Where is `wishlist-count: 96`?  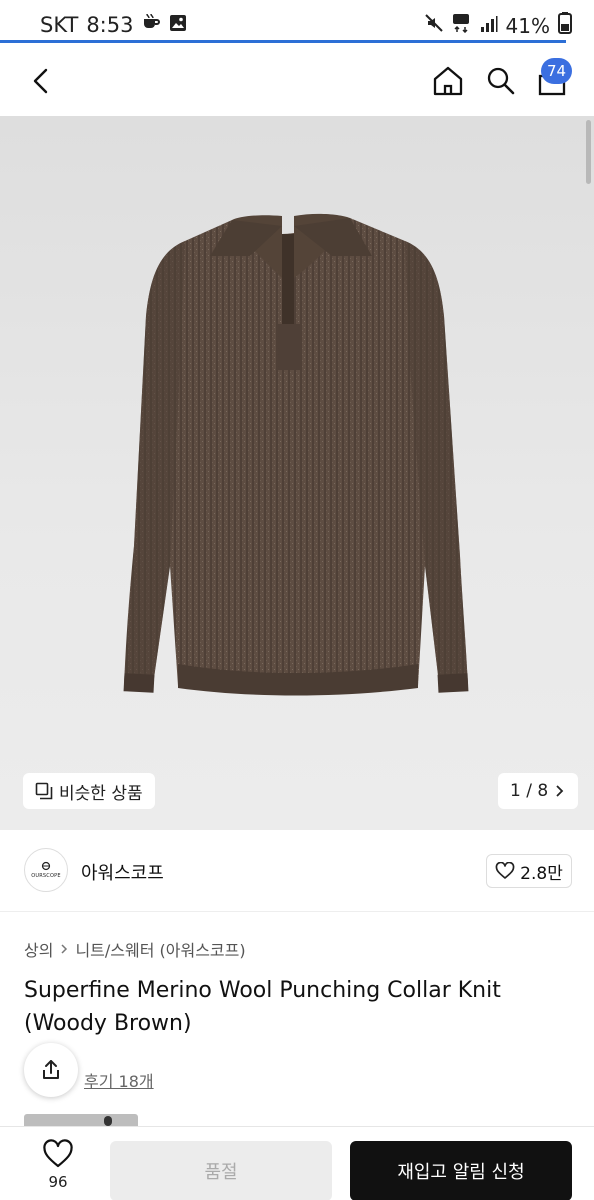
wishlist-count: 96 is located at coordinates (58, 1182).